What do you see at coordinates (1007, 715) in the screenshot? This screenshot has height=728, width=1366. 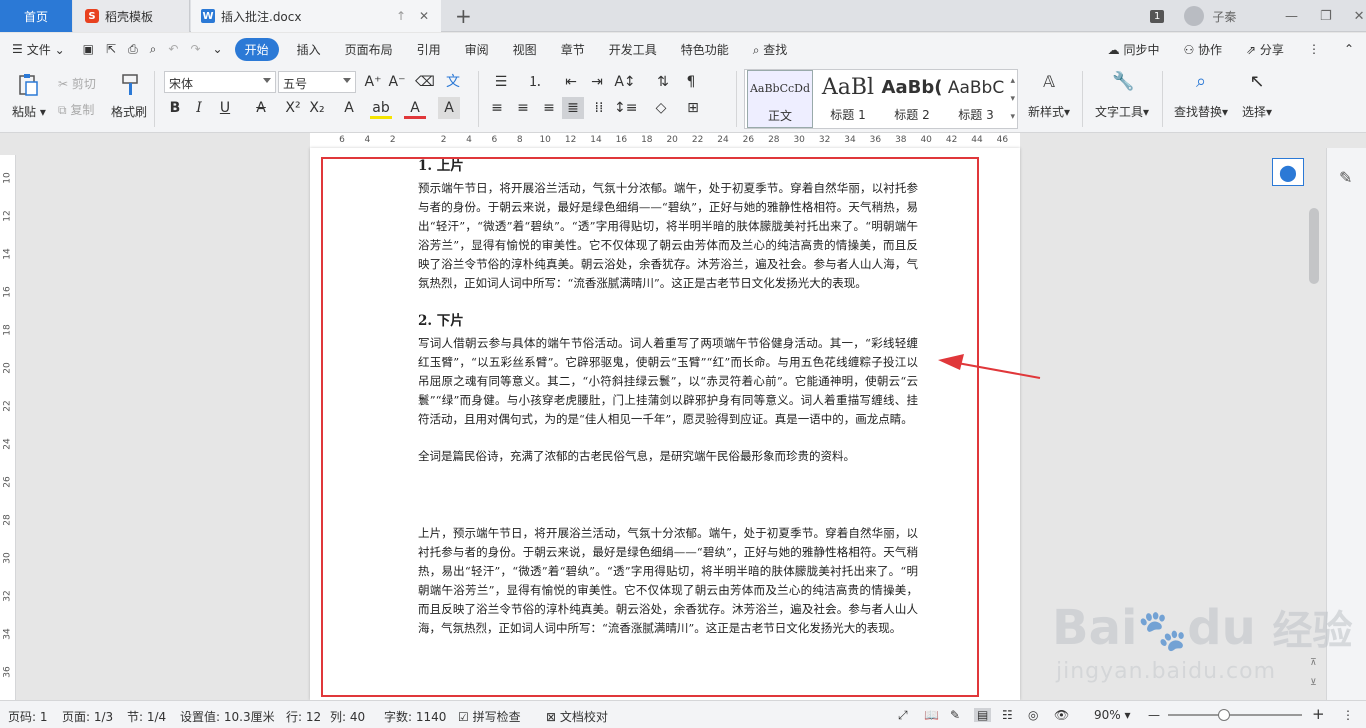 I see `outline-view-icon: ☷` at bounding box center [1007, 715].